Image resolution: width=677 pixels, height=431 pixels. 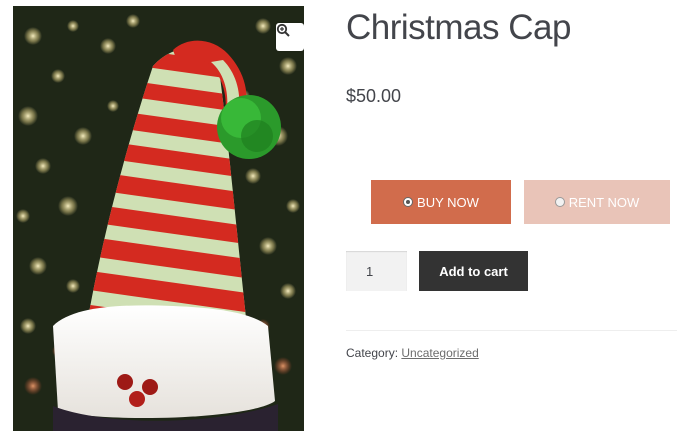 I want to click on buy-radio, so click(x=408, y=202).